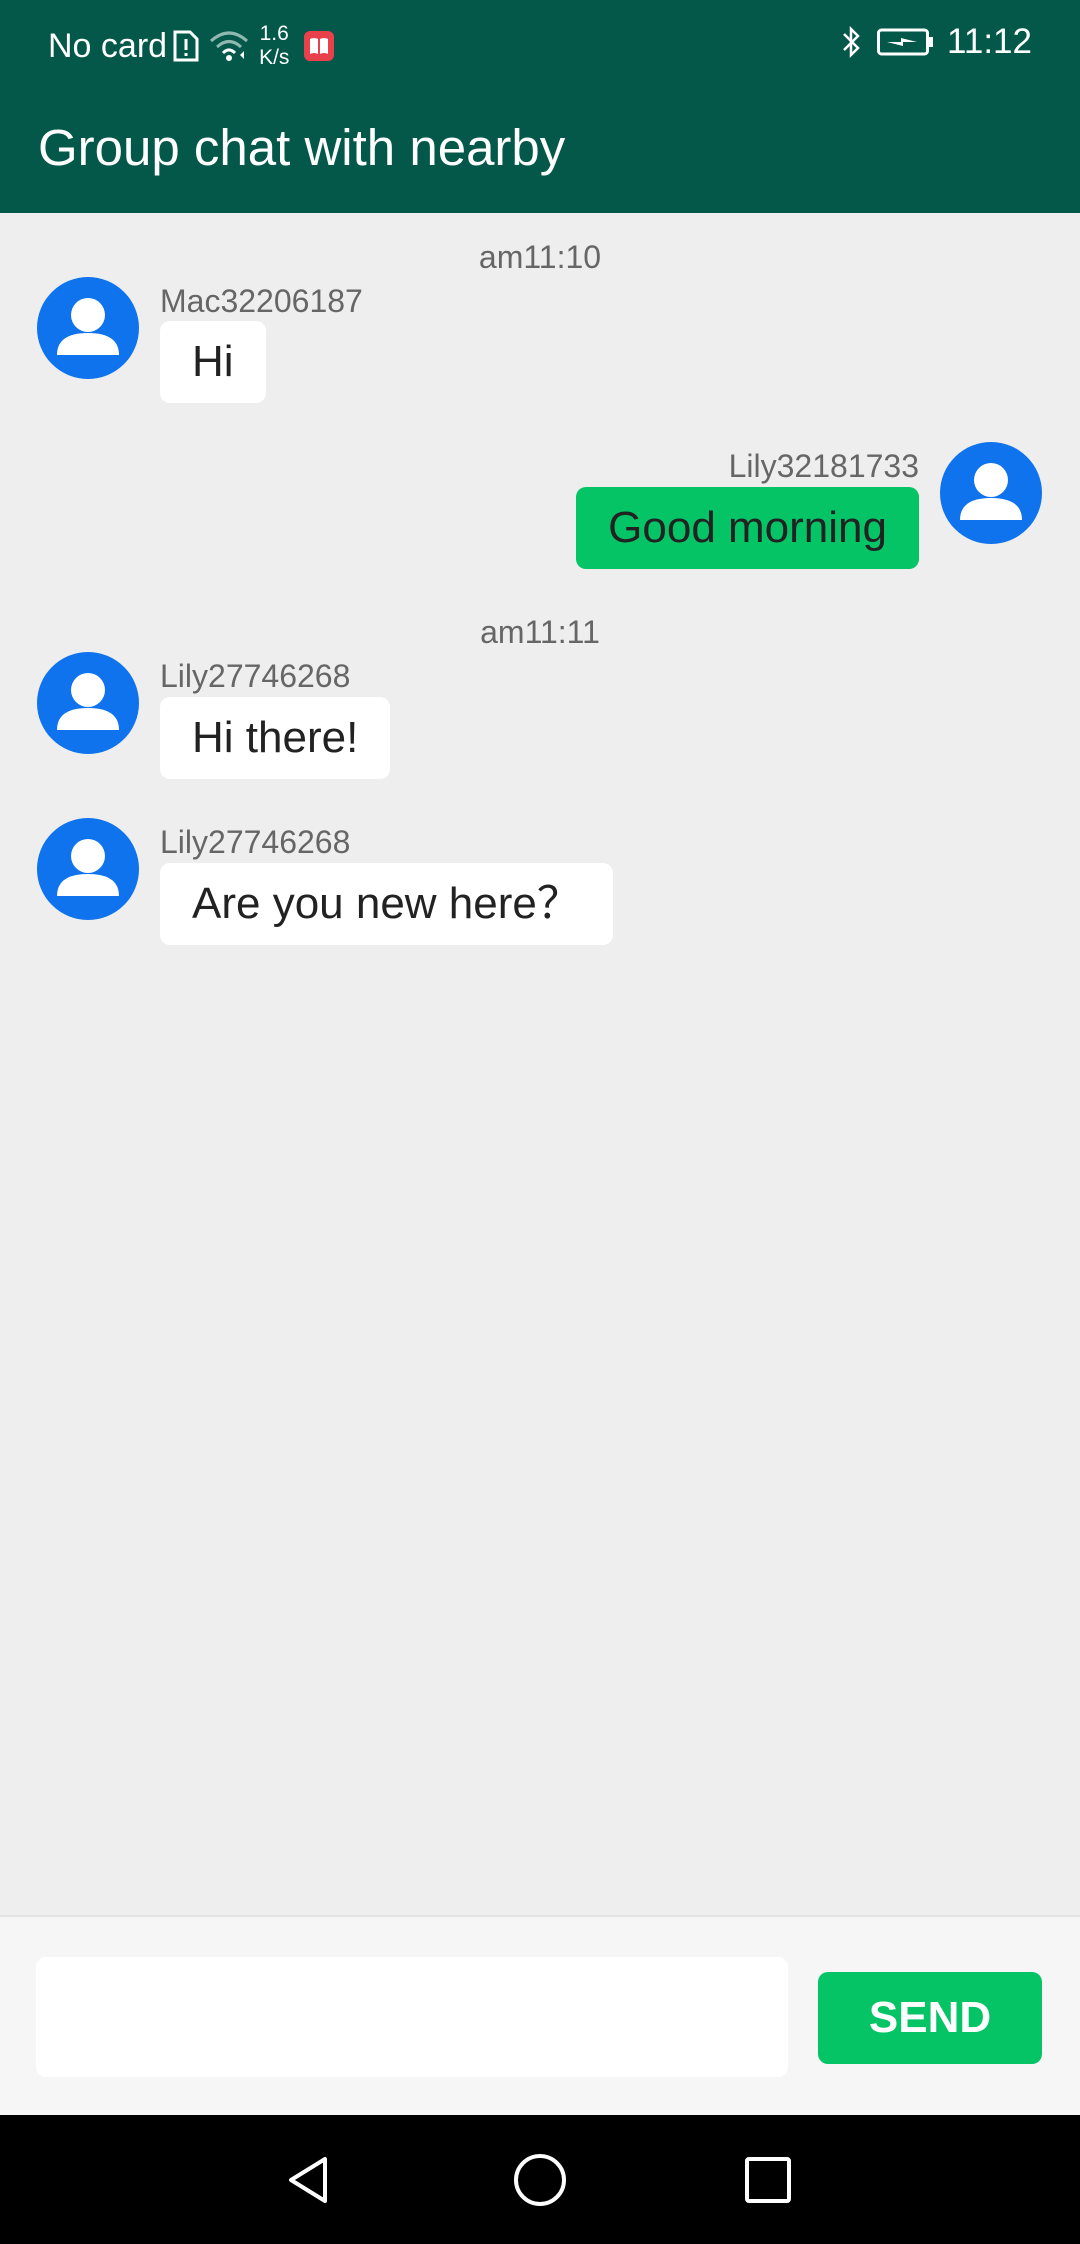 The image size is (1080, 2244). I want to click on notification-book-icon, so click(319, 46).